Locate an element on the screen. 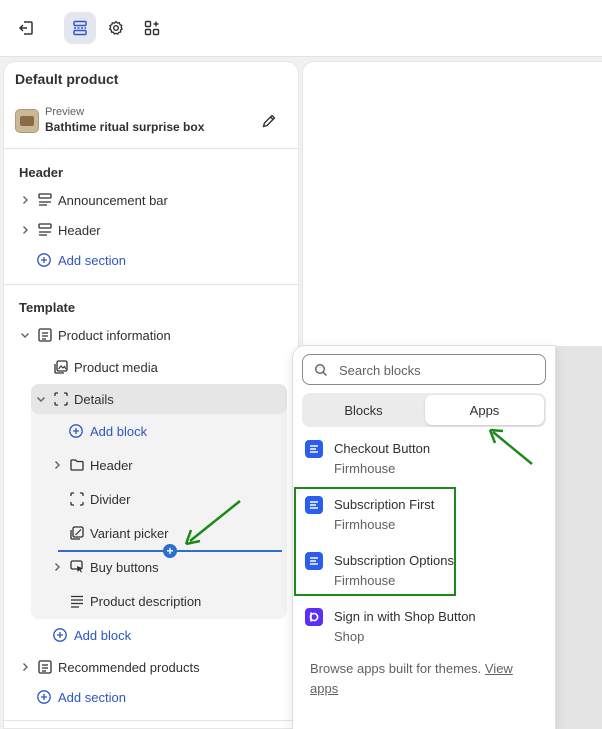  settings-tab-button is located at coordinates (116, 28).